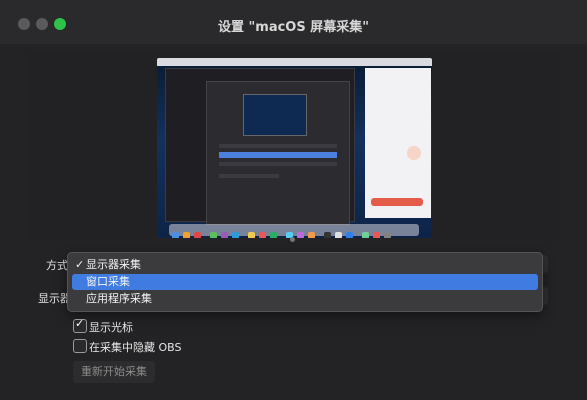  I want to click on option-label: 应用程序采集, so click(119, 298).